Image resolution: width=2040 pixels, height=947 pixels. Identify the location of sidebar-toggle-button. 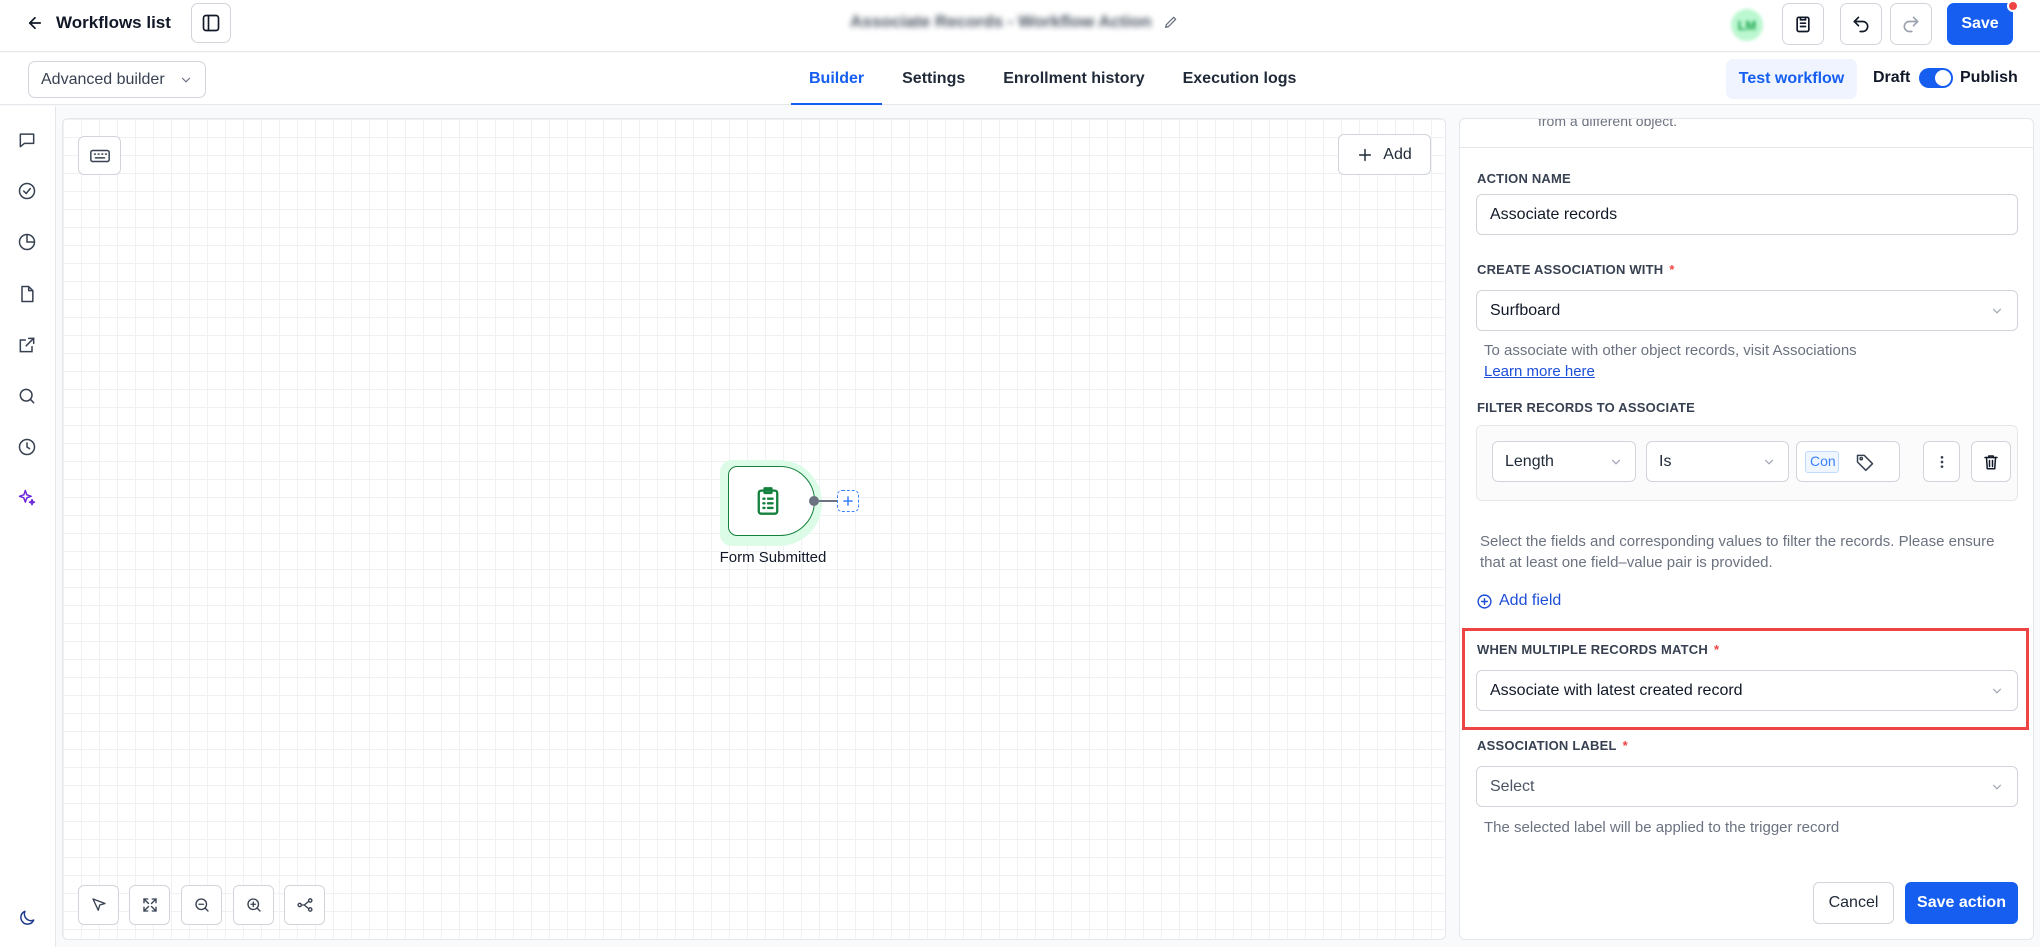
(211, 23).